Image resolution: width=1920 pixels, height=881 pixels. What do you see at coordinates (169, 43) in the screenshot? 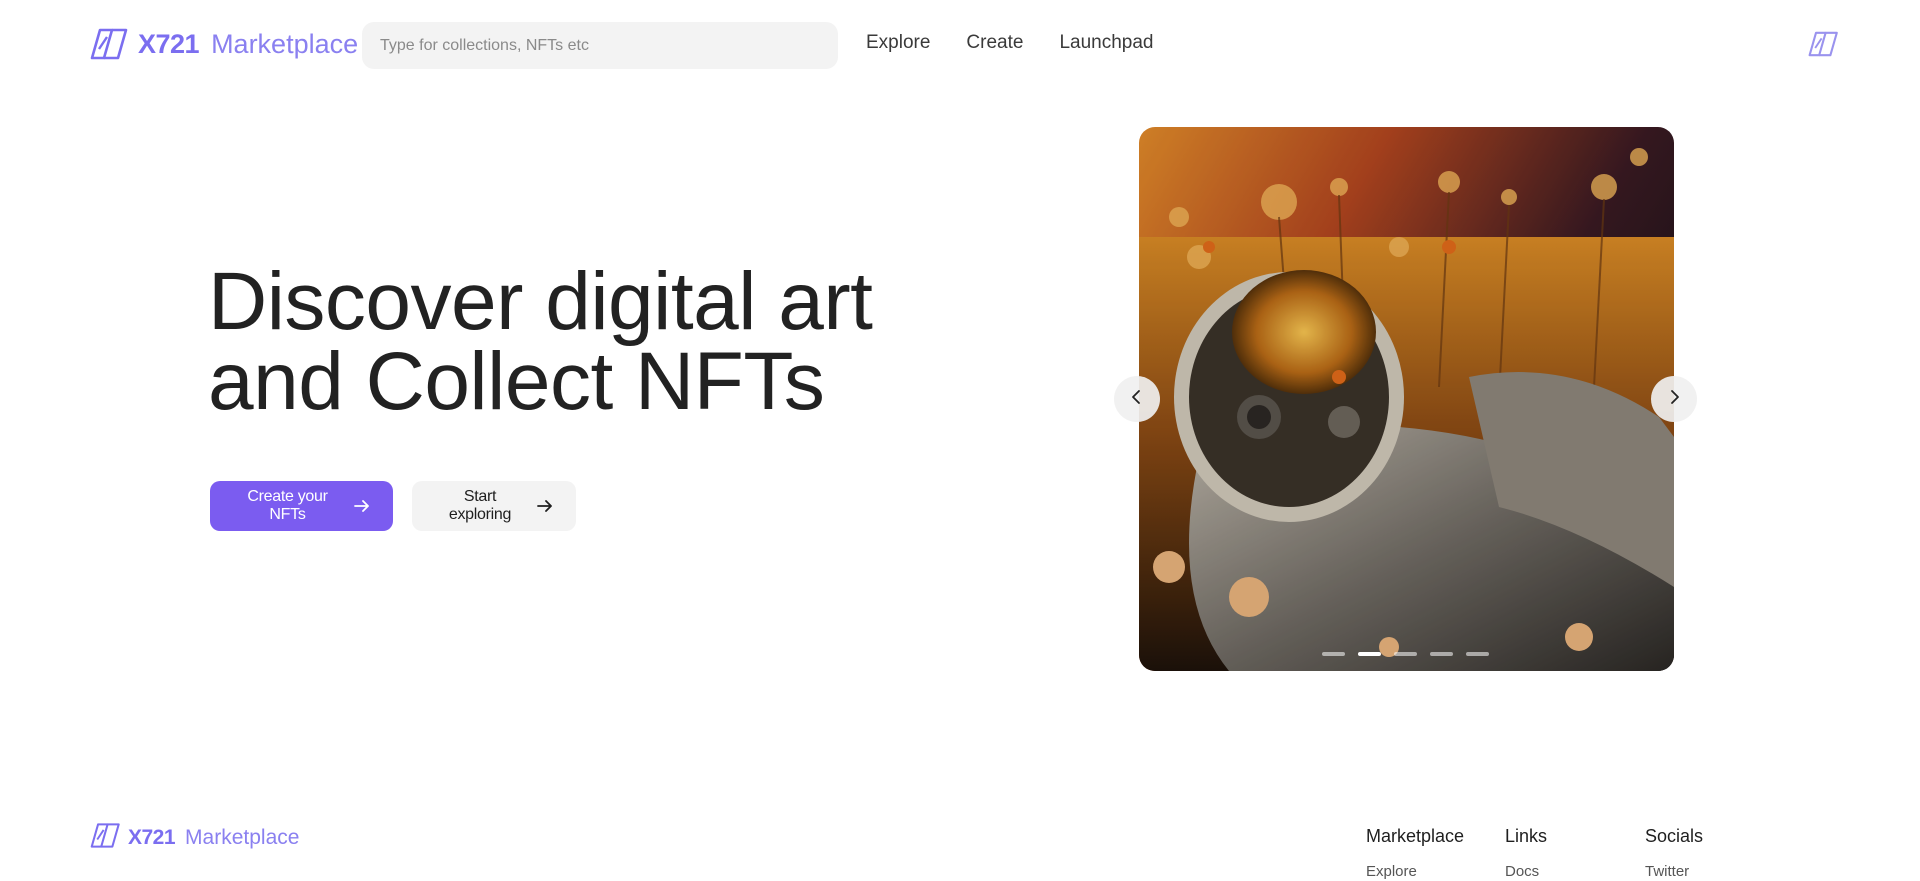
I see `brand-name-bold: X721` at bounding box center [169, 43].